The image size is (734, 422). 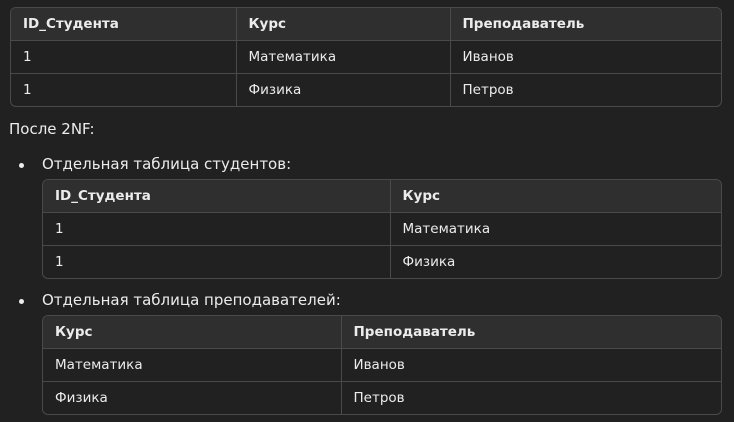 I want to click on after-2nf-label: После 2NF:, so click(x=52, y=129).